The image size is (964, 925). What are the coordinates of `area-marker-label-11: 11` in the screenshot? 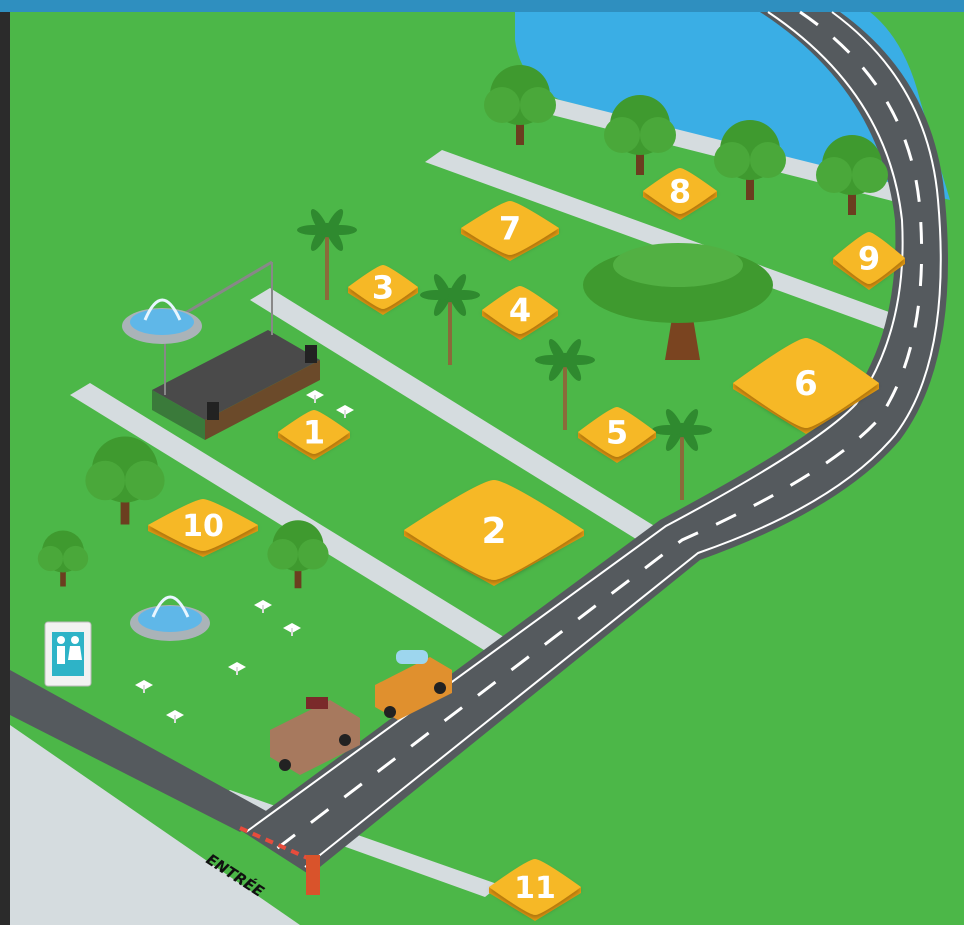 It's located at (535, 888).